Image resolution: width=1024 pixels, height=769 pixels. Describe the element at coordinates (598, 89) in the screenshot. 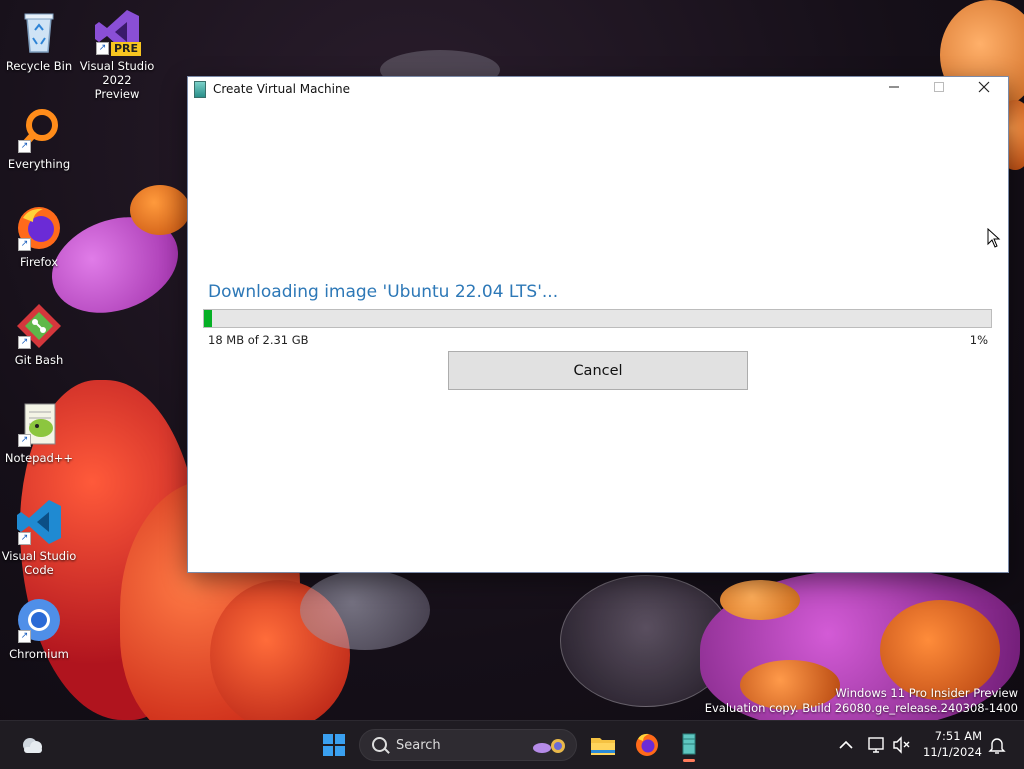

I see `window-titlebar: Create Virtual Machine` at that location.